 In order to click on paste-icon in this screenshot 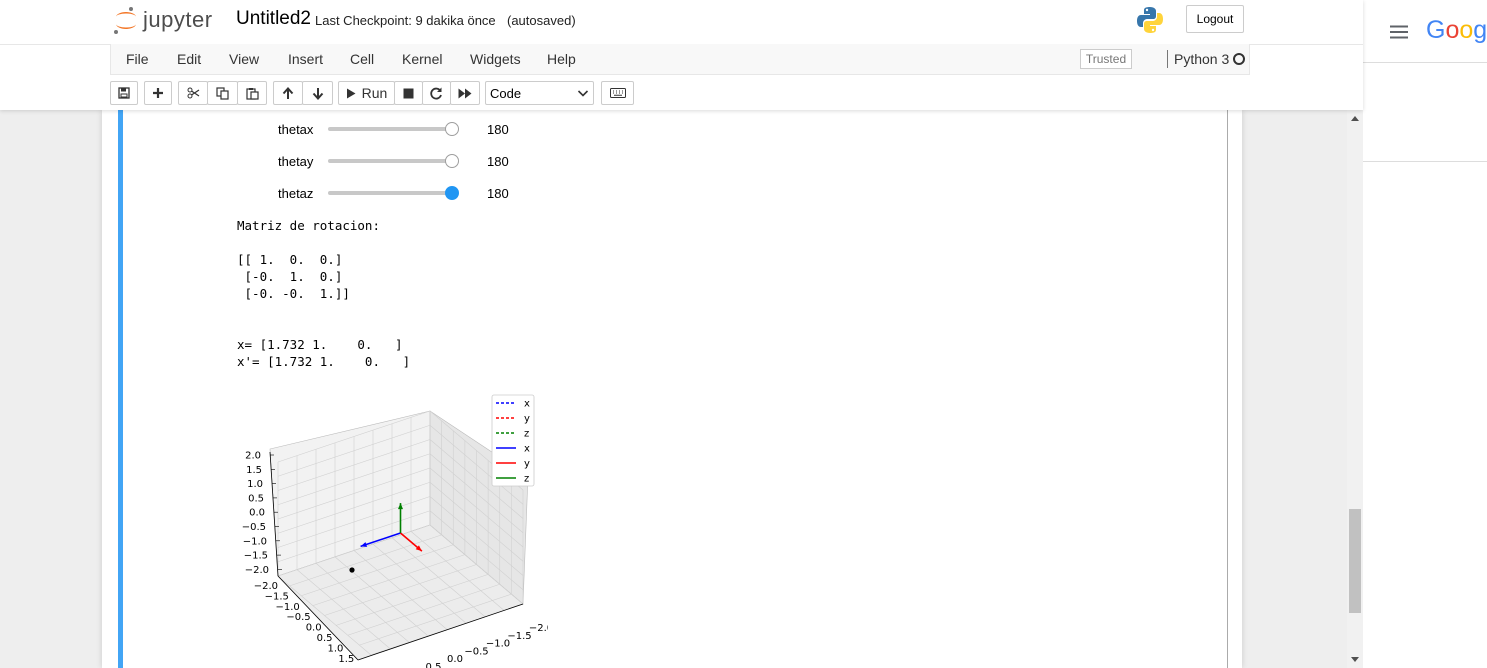, I will do `click(252, 93)`.